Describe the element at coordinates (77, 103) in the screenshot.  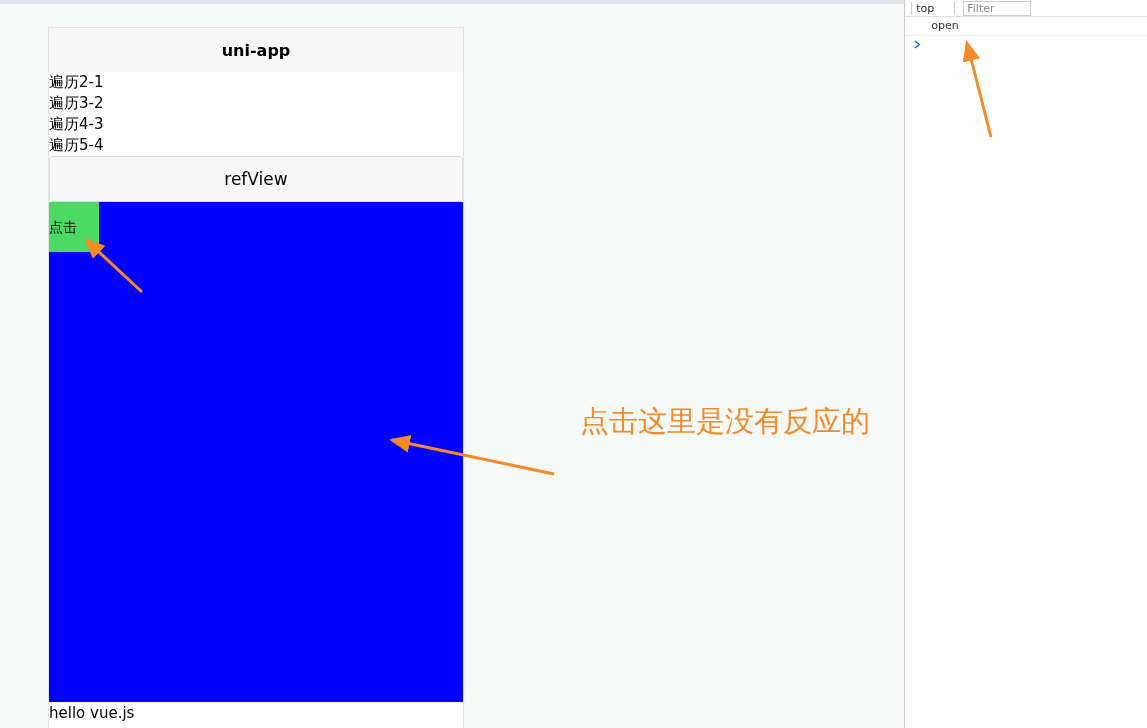
I see `list-item: 遍历3-2` at that location.